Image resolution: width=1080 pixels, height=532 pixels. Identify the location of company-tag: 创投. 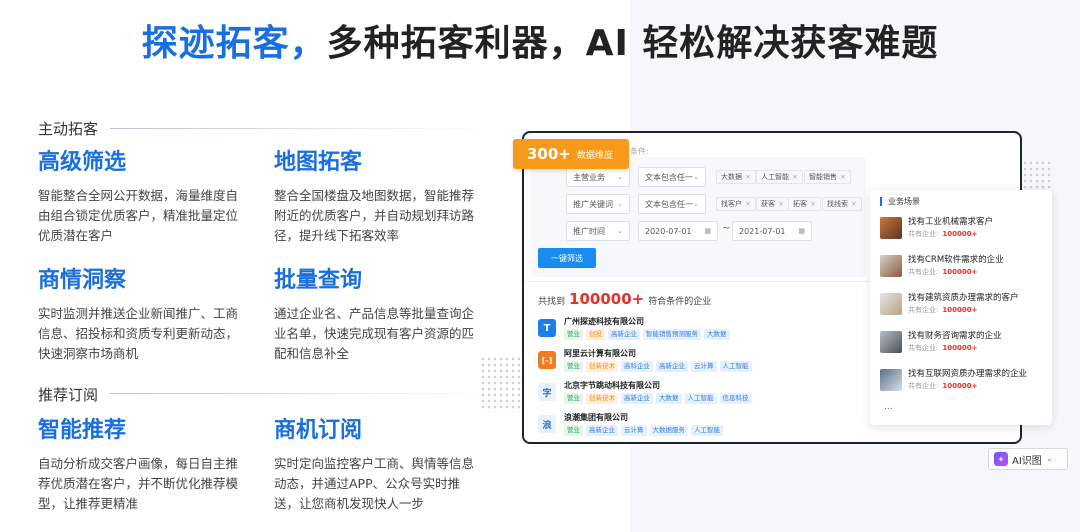
(595, 334).